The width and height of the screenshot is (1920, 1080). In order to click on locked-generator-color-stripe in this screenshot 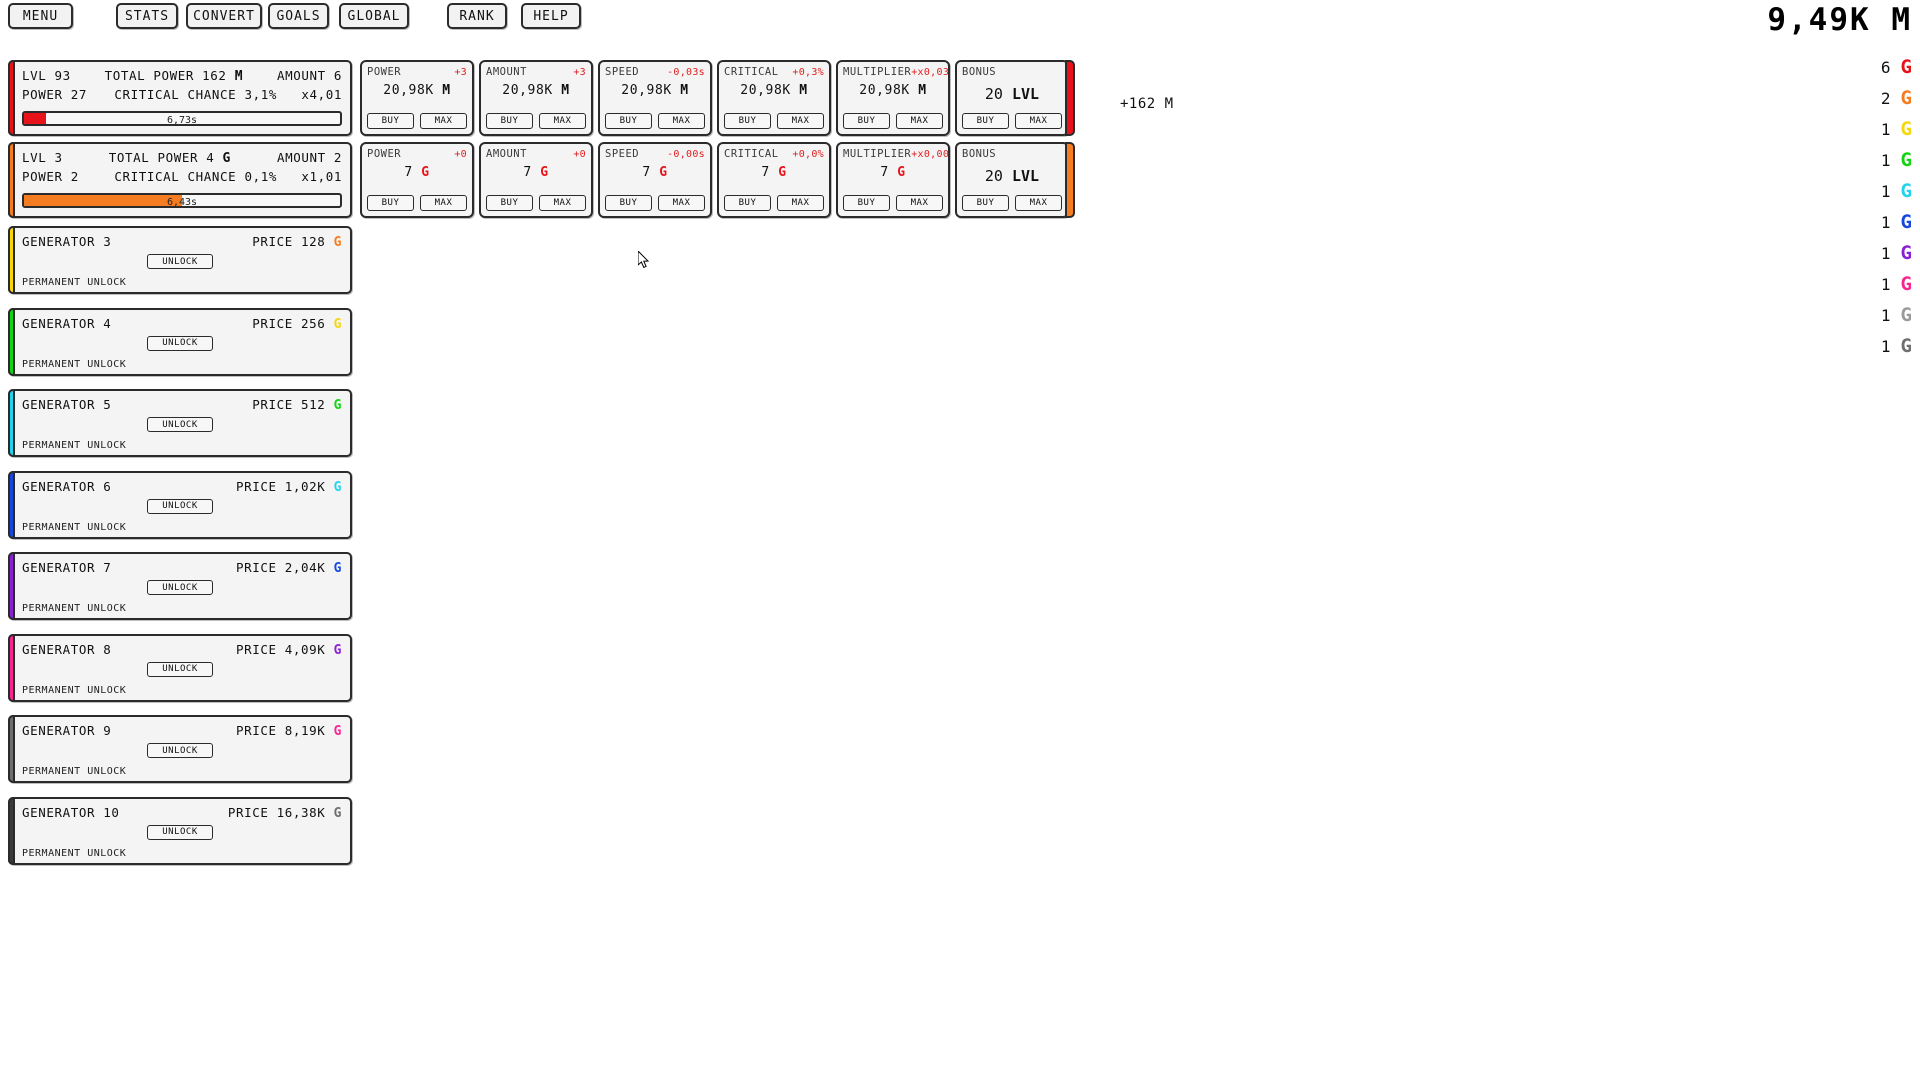, I will do `click(11, 260)`.